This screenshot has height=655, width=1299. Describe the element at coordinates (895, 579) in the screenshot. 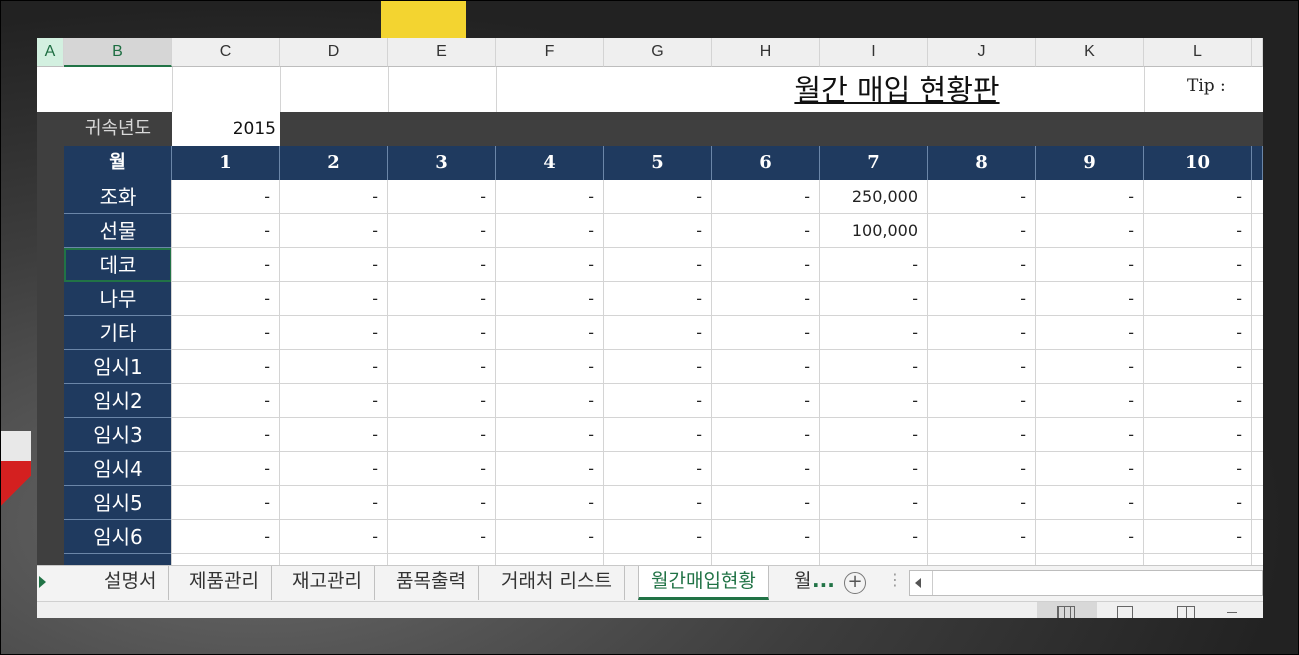

I see `splitter-dots-icon: ⋮` at that location.